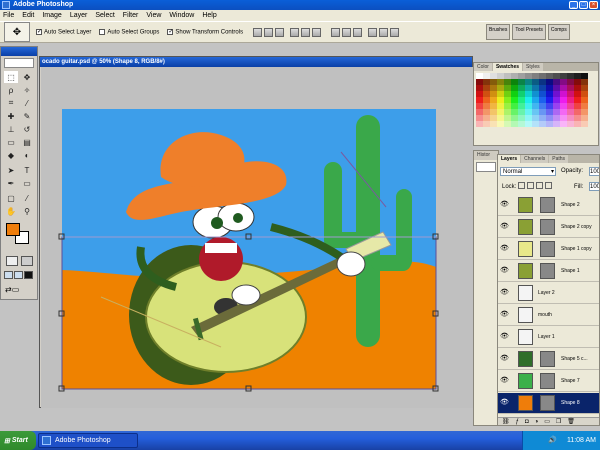 The width and height of the screenshot is (600, 450). I want to click on hand-icon: ✋, so click(11, 211).